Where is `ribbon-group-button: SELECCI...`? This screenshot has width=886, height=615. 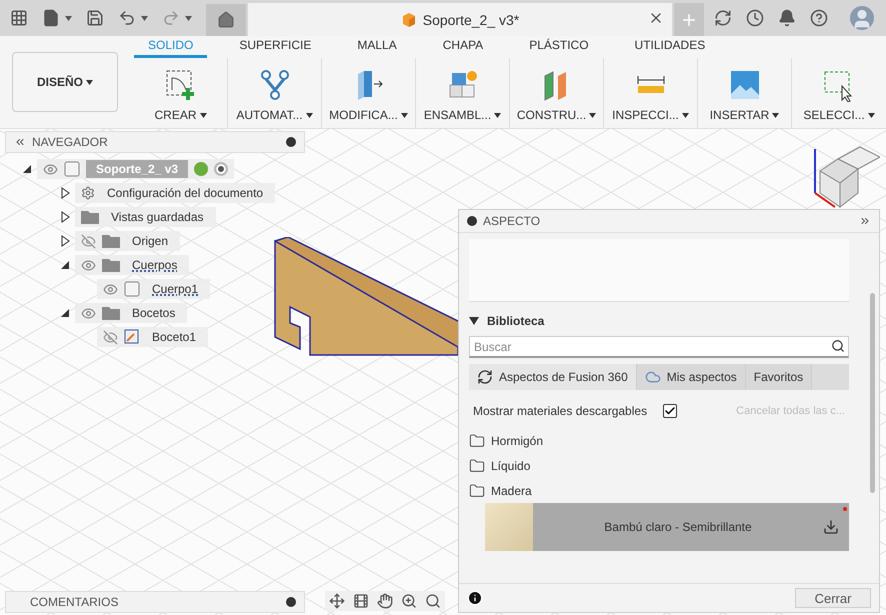
ribbon-group-button: SELECCI... is located at coordinates (839, 93).